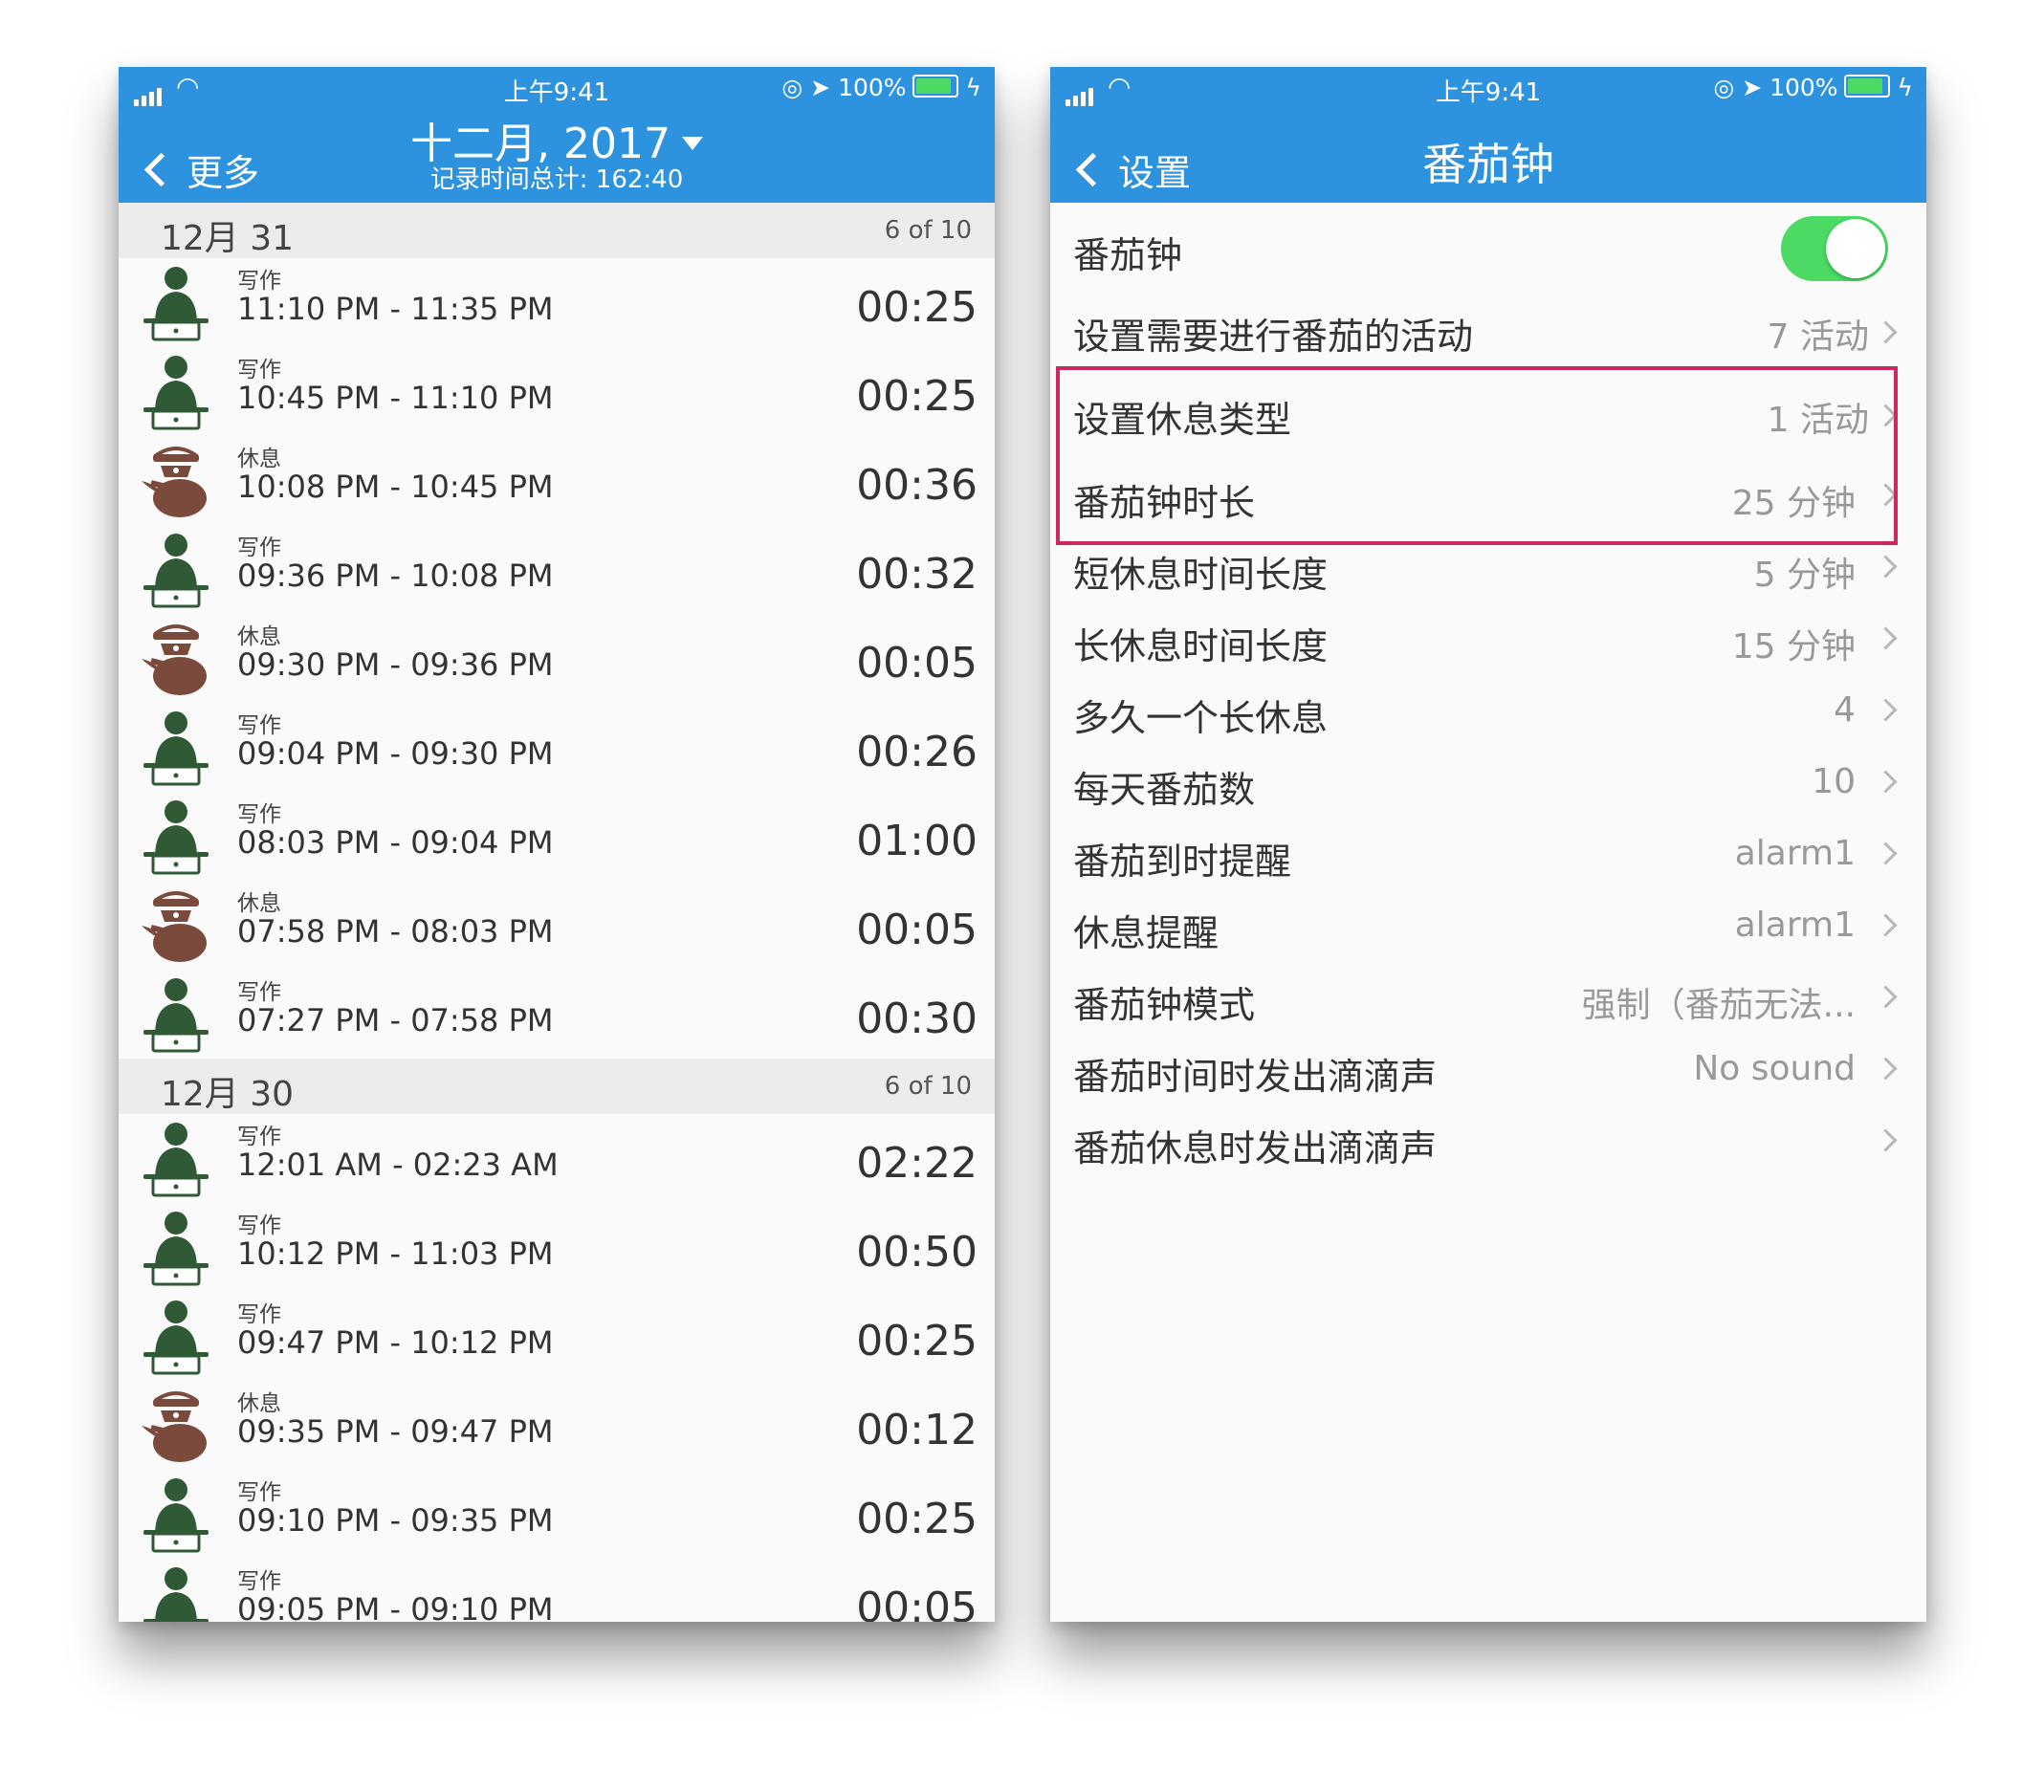 This screenshot has width=2044, height=1792. What do you see at coordinates (557, 836) in the screenshot?
I see `record-row: 写作 08:03 PM - 09:04 PM 01:00` at bounding box center [557, 836].